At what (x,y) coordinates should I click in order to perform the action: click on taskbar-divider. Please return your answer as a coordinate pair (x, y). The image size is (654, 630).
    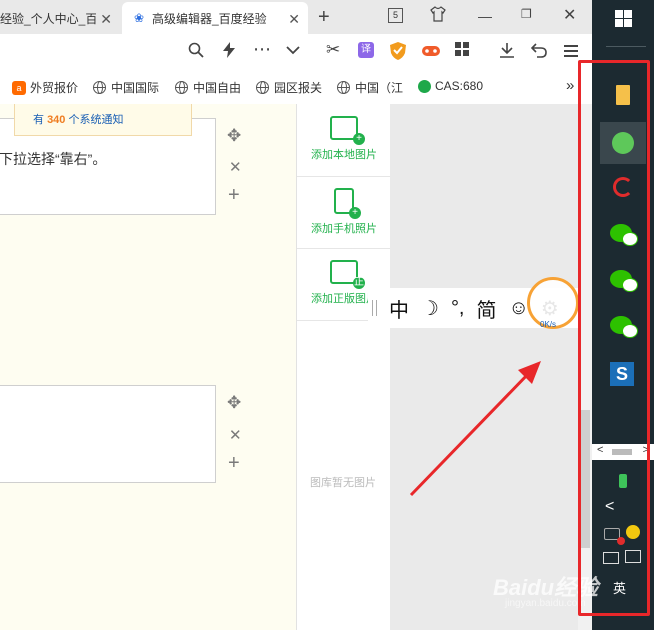
    Looking at the image, I should click on (626, 46).